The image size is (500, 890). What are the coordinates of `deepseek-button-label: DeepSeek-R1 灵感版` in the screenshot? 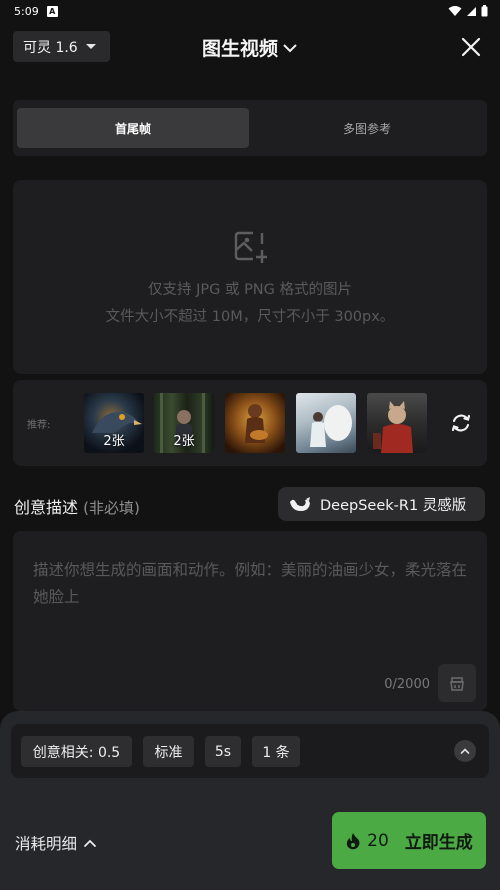 It's located at (393, 505).